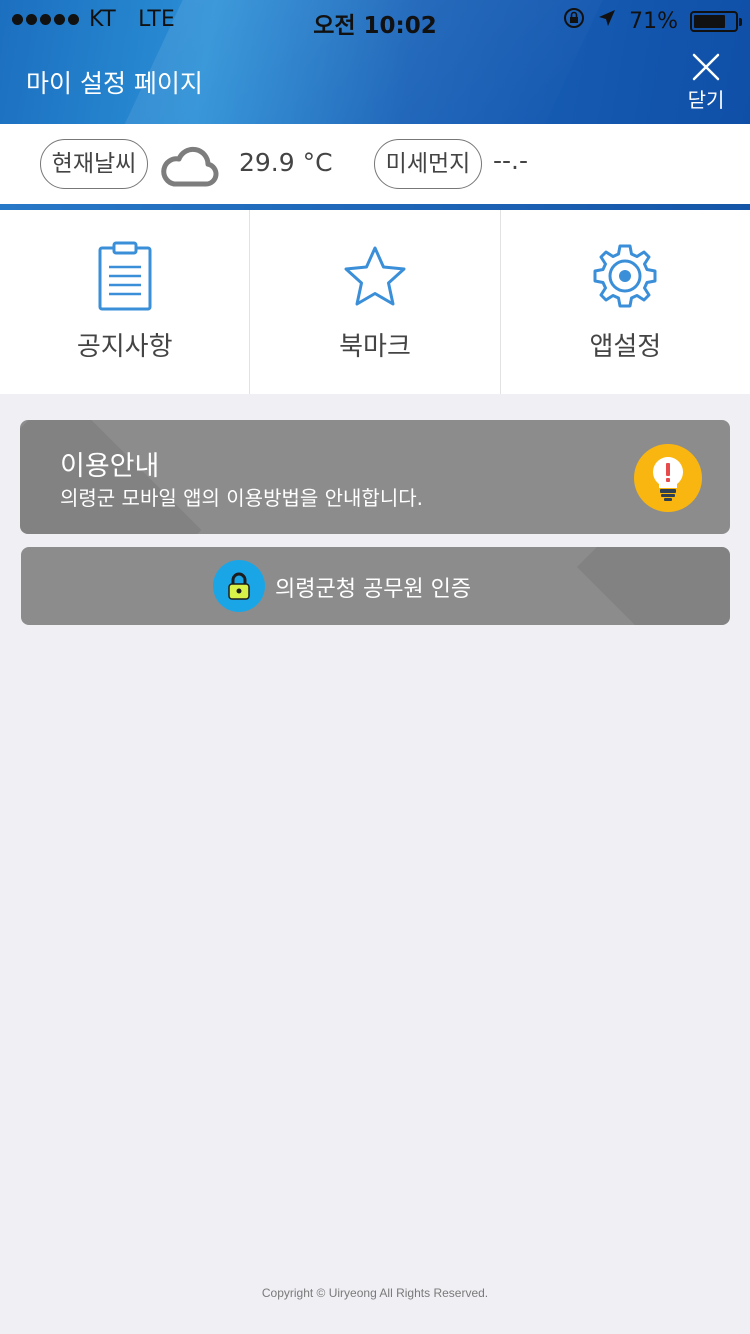 The image size is (750, 1334). I want to click on menu-item-label: 앱설정, so click(625, 347).